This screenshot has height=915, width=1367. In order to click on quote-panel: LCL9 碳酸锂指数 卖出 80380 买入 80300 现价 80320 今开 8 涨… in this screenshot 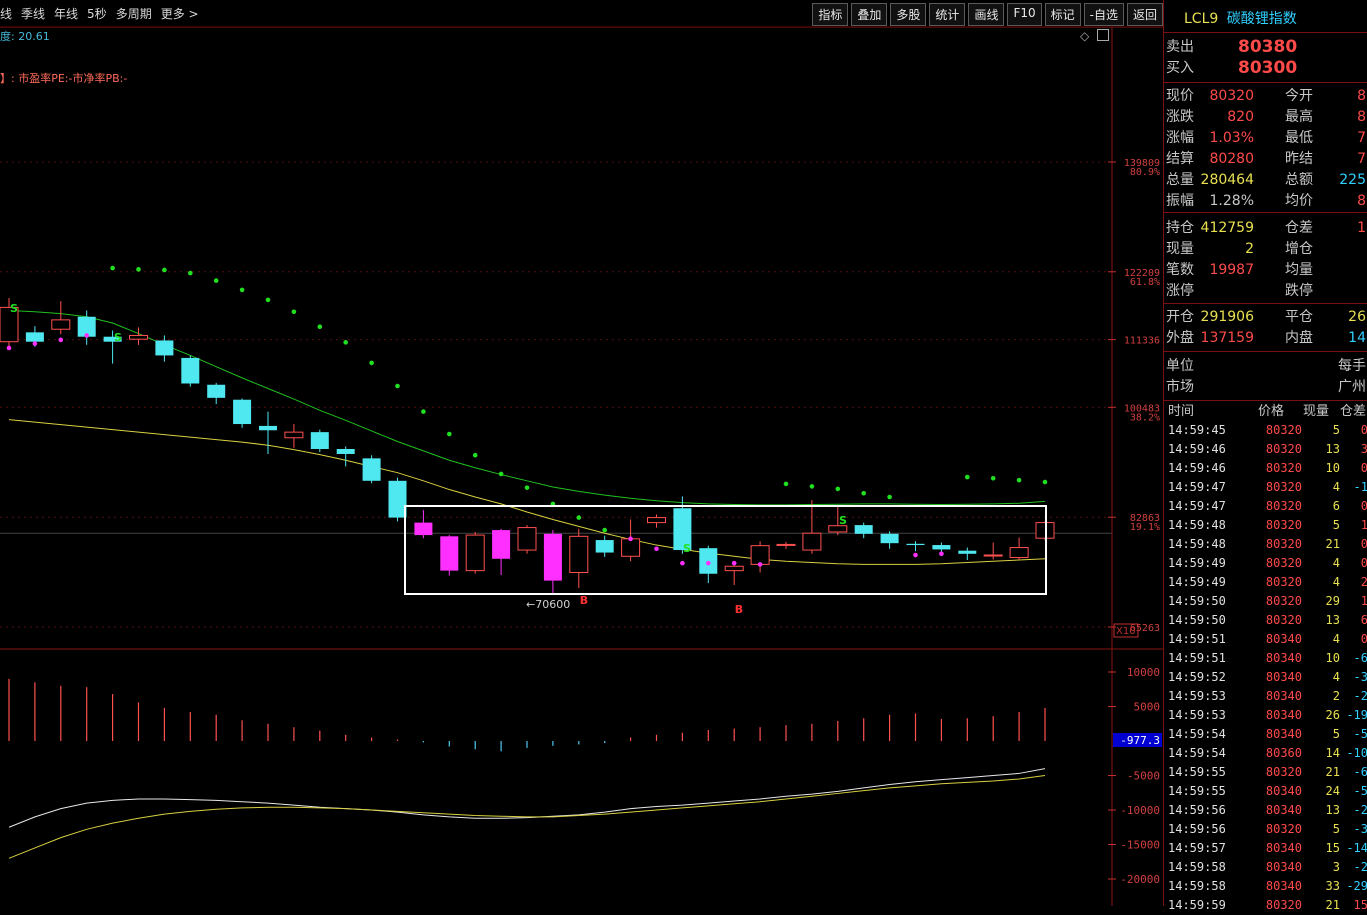, I will do `click(1265, 456)`.